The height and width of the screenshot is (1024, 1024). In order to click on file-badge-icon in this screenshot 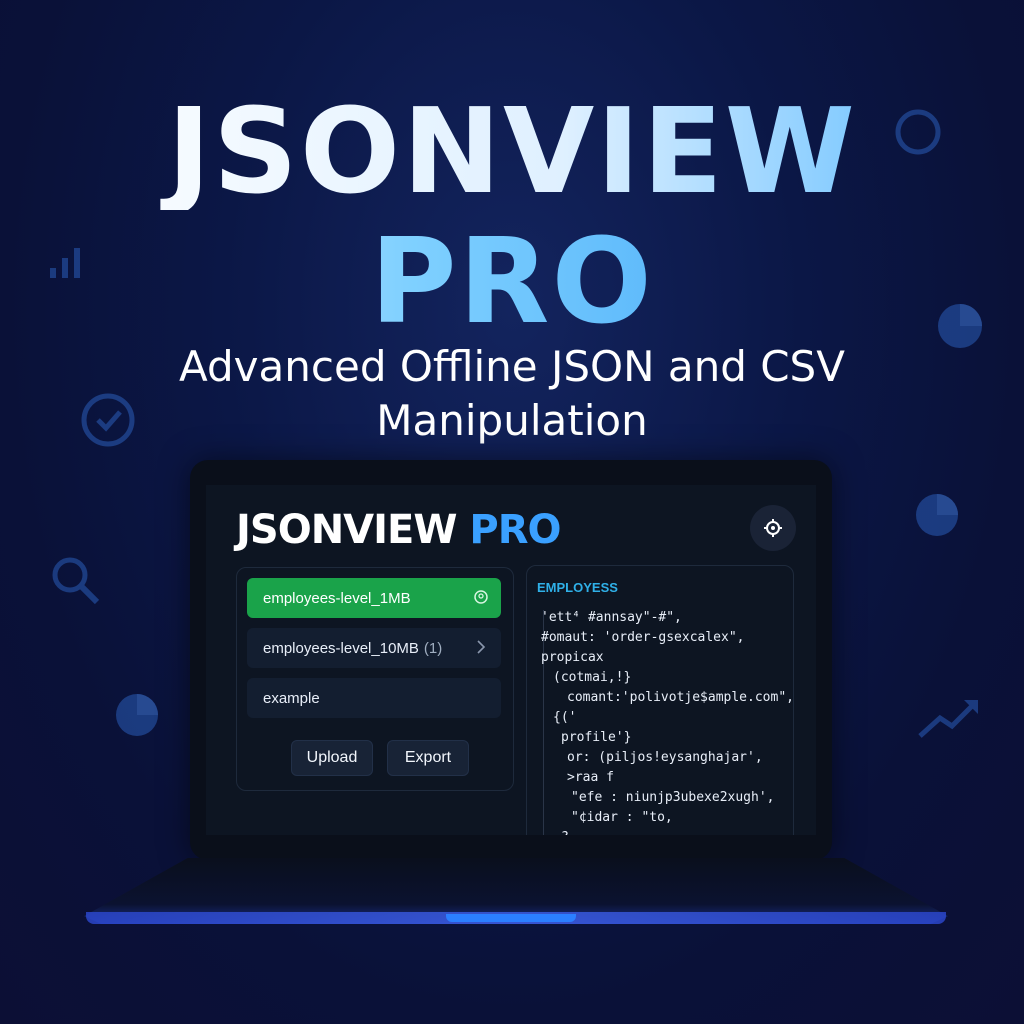, I will do `click(481, 597)`.